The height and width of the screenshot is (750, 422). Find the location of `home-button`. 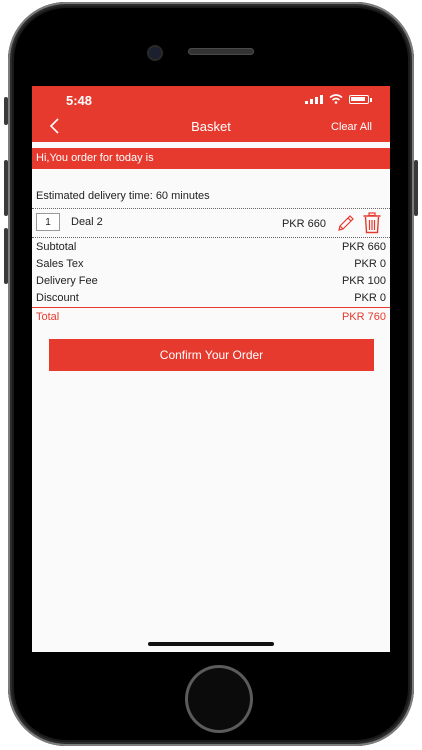

home-button is located at coordinates (219, 699).